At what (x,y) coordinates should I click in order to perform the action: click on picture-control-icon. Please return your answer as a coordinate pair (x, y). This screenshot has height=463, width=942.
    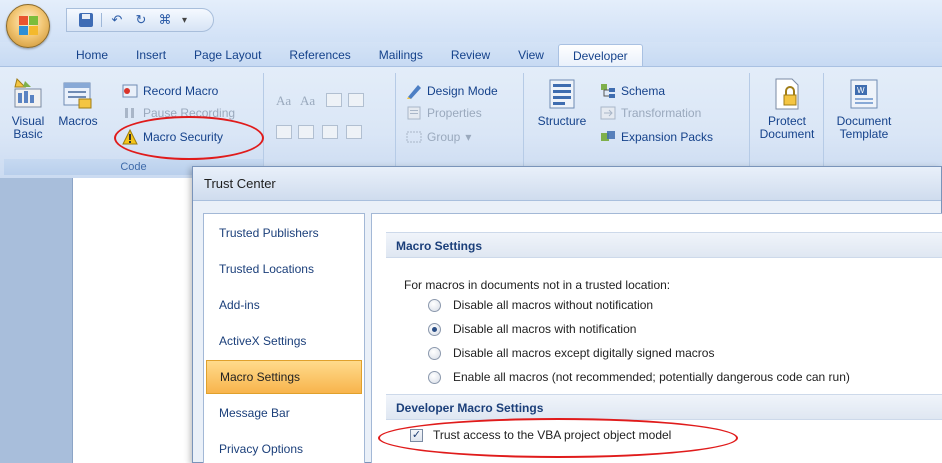
    Looking at the image, I should click on (284, 132).